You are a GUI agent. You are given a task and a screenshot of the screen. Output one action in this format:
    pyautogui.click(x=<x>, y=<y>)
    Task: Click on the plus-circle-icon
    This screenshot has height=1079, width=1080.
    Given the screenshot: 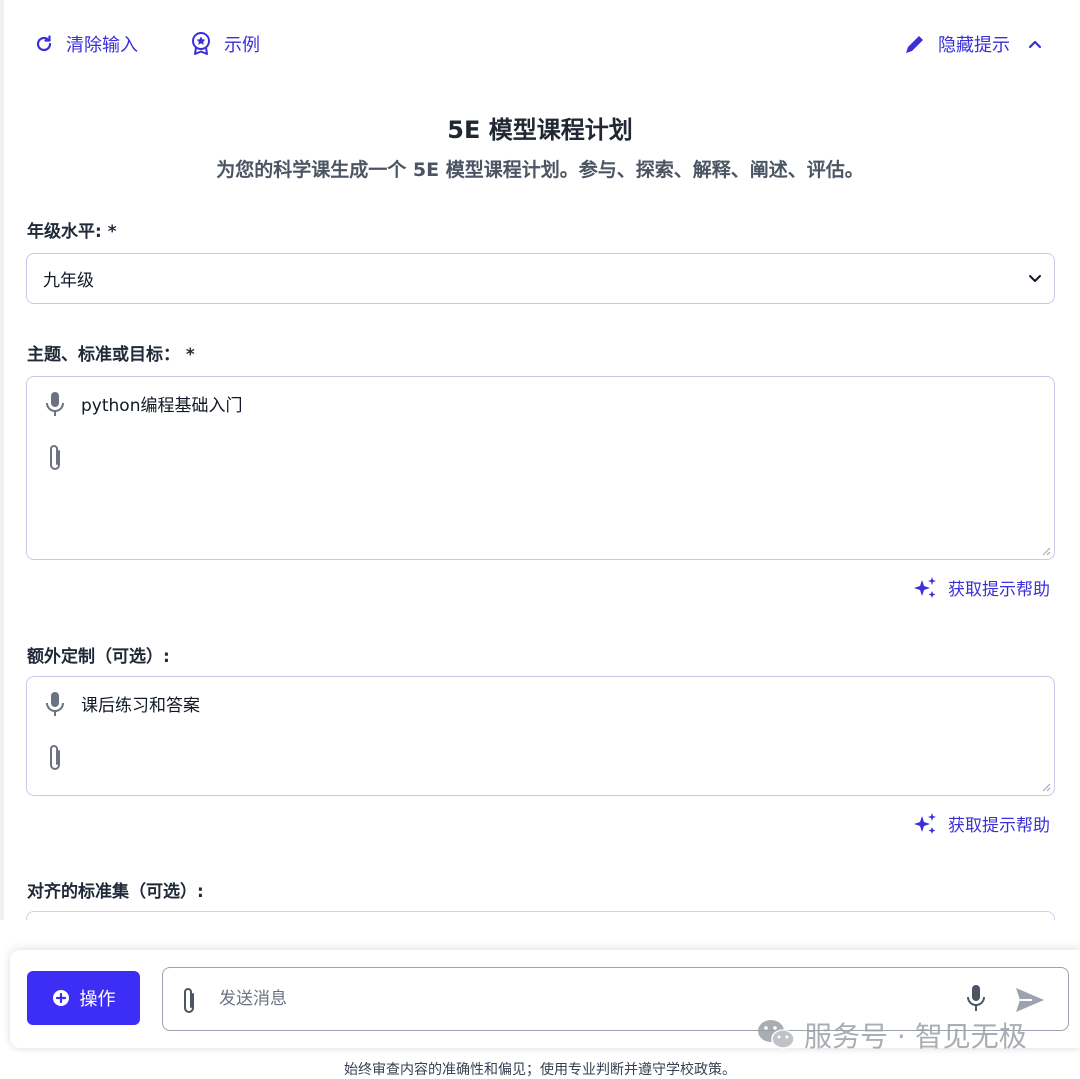 What is the action you would take?
    pyautogui.click(x=60, y=998)
    